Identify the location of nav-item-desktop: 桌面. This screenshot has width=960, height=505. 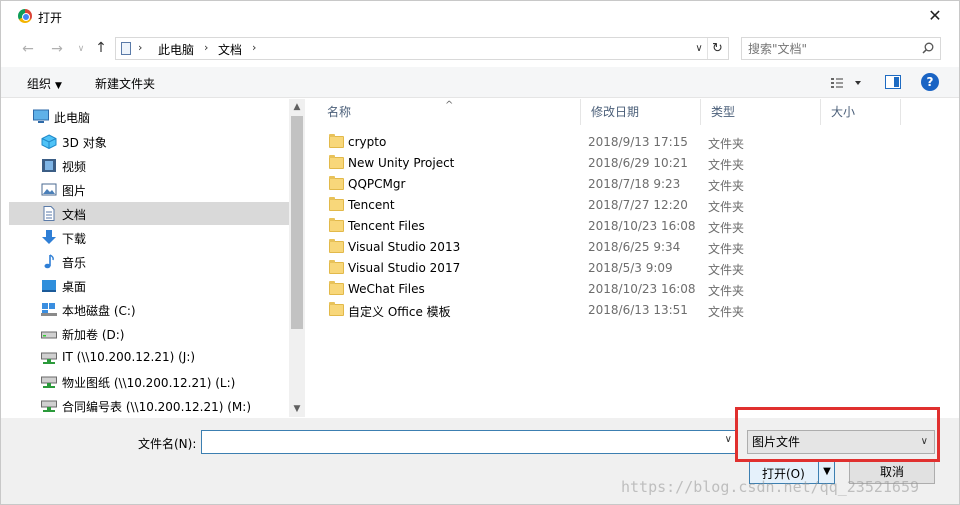
(149, 285).